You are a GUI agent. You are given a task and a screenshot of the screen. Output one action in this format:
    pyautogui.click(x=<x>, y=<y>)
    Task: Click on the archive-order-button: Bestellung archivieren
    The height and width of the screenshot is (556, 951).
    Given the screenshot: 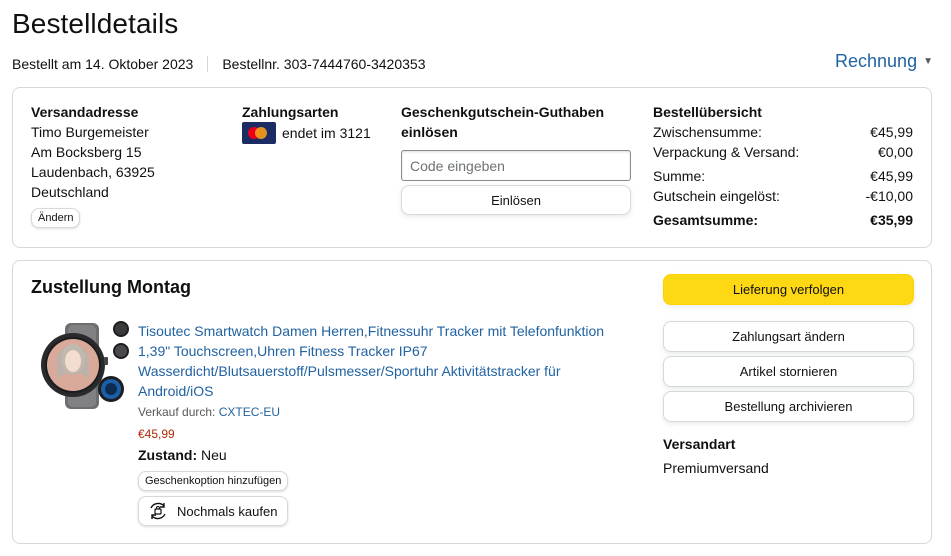 What is the action you would take?
    pyautogui.click(x=788, y=406)
    